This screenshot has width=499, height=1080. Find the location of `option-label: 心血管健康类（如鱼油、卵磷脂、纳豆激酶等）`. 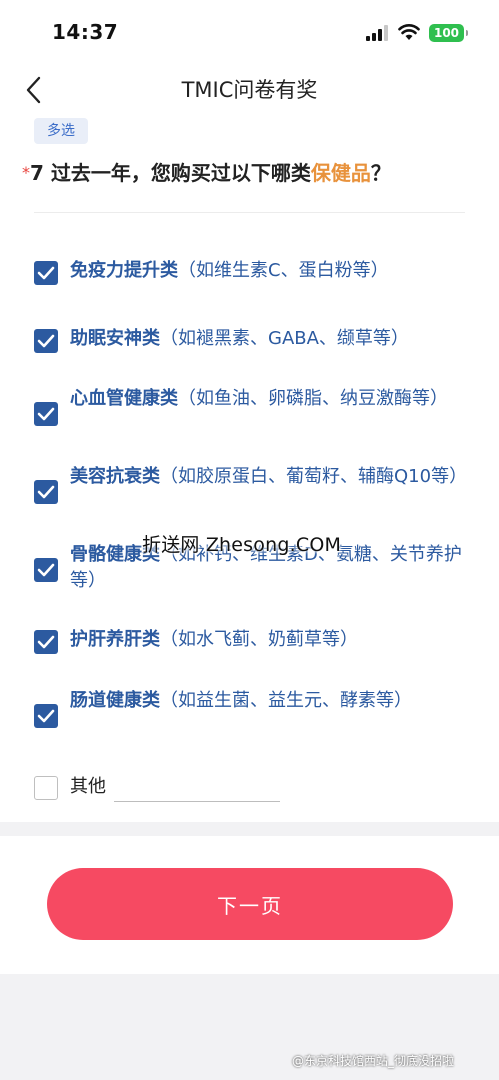

option-label: 心血管健康类（如鱼油、卵磷脂、纳豆激酶等） is located at coordinates (259, 398).